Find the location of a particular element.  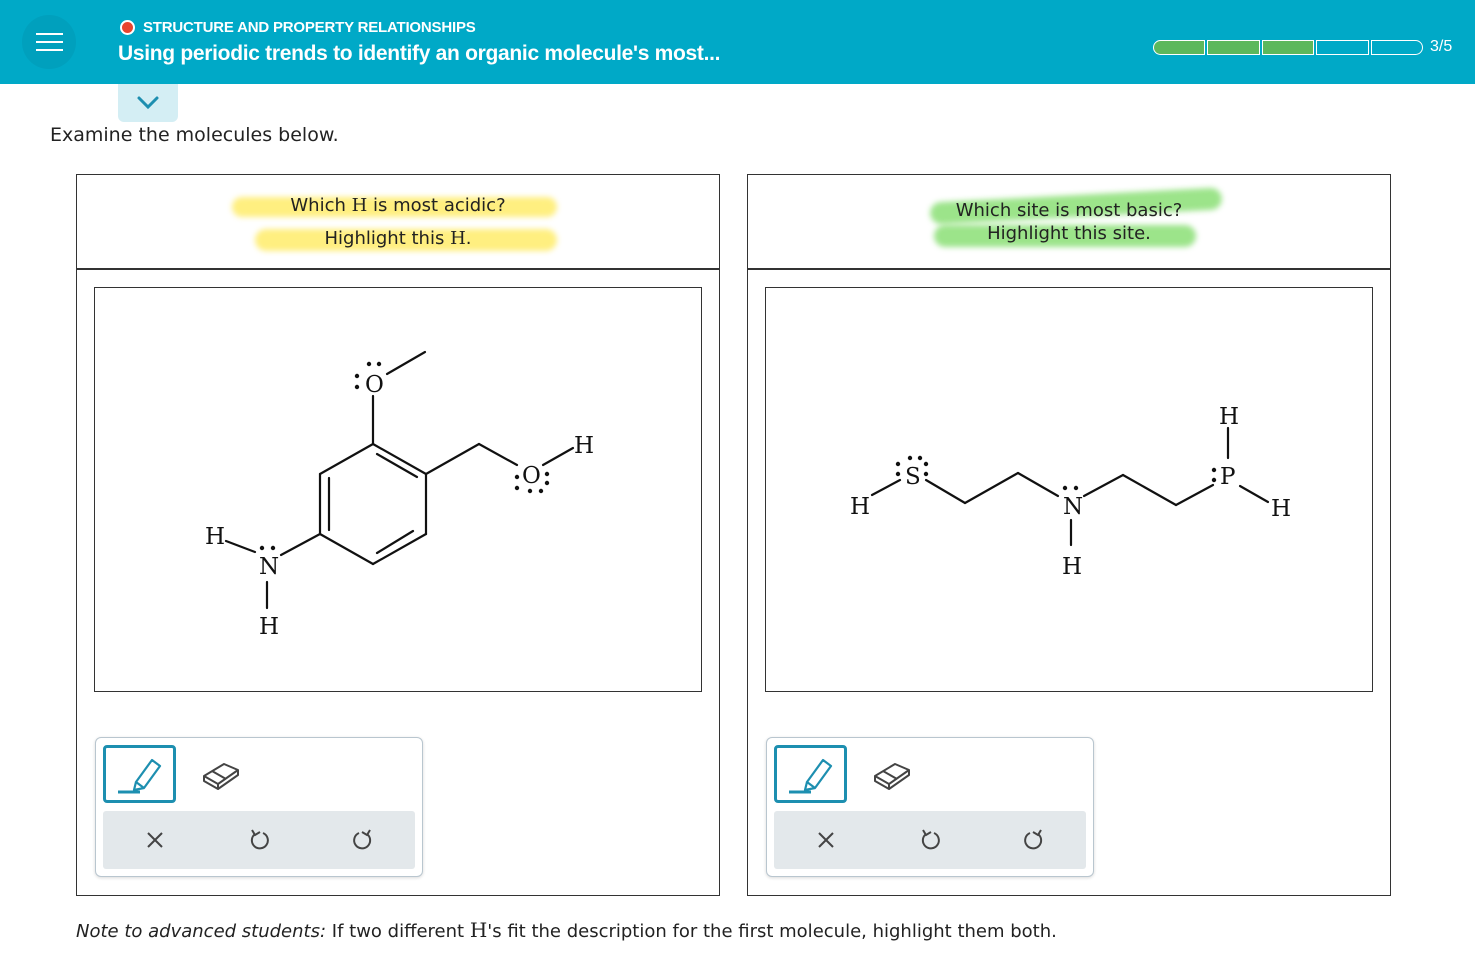

note-label: Note to advanced students: is located at coordinates (201, 931).